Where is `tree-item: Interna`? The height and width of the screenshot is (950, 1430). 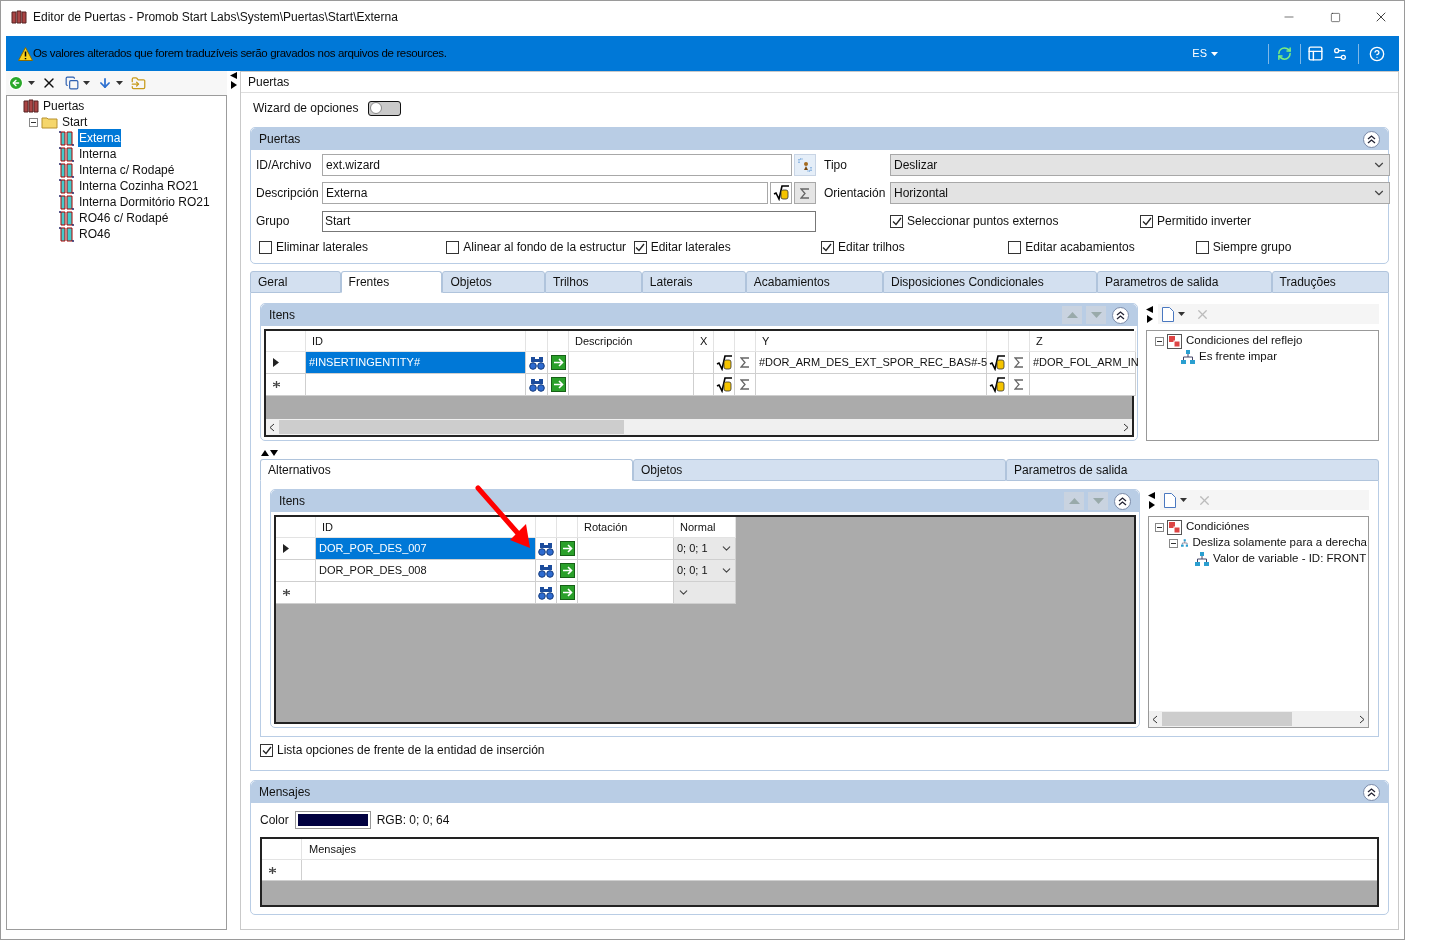 tree-item: Interna is located at coordinates (98, 154).